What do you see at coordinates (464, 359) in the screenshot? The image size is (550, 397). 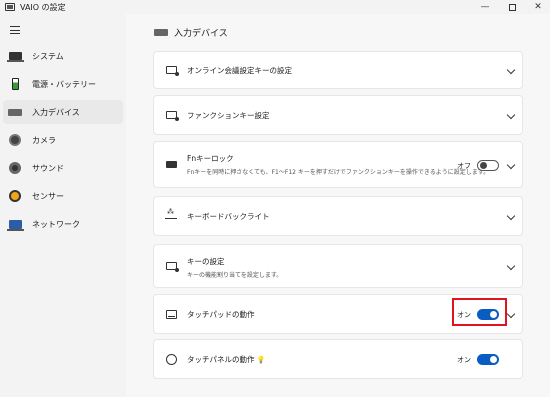 I see `toggle-state-label: オン` at bounding box center [464, 359].